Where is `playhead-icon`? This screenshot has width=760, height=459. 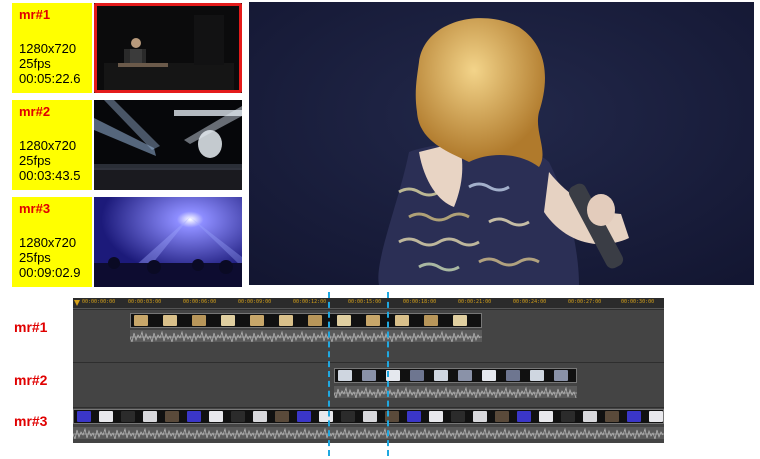
playhead-icon is located at coordinates (77, 303).